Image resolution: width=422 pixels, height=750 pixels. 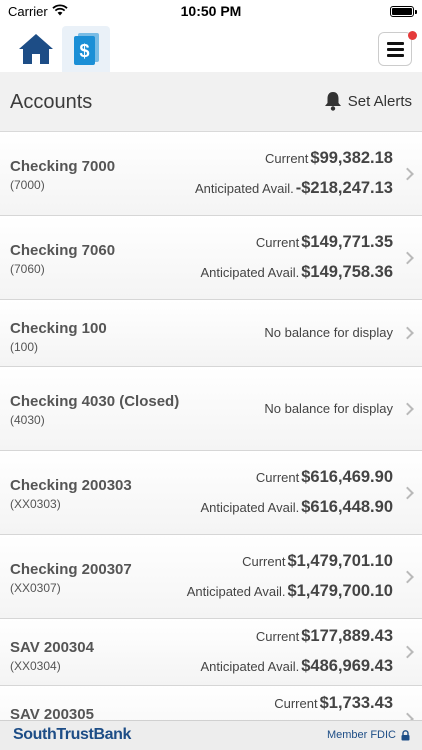 I want to click on notification-badge, so click(x=412, y=35).